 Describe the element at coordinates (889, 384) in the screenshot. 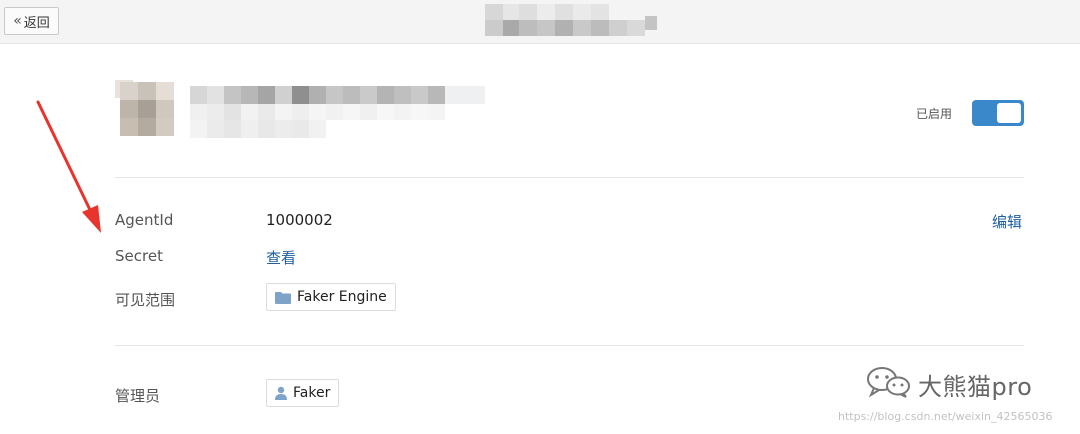

I see `wechat-icon` at that location.